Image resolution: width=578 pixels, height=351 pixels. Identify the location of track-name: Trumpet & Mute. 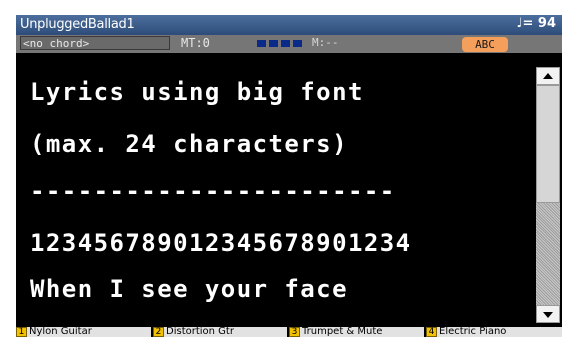
(342, 332).